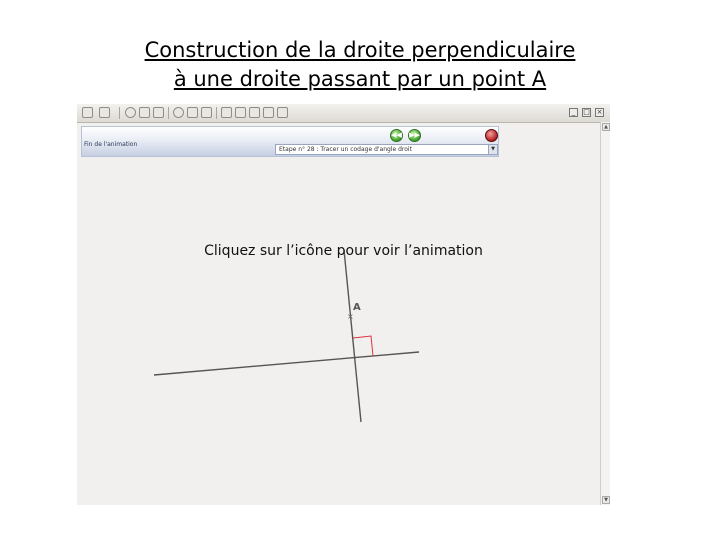 The height and width of the screenshot is (540, 720). I want to click on slide-title-line-2: à une droite passant par un point A, so click(360, 79).